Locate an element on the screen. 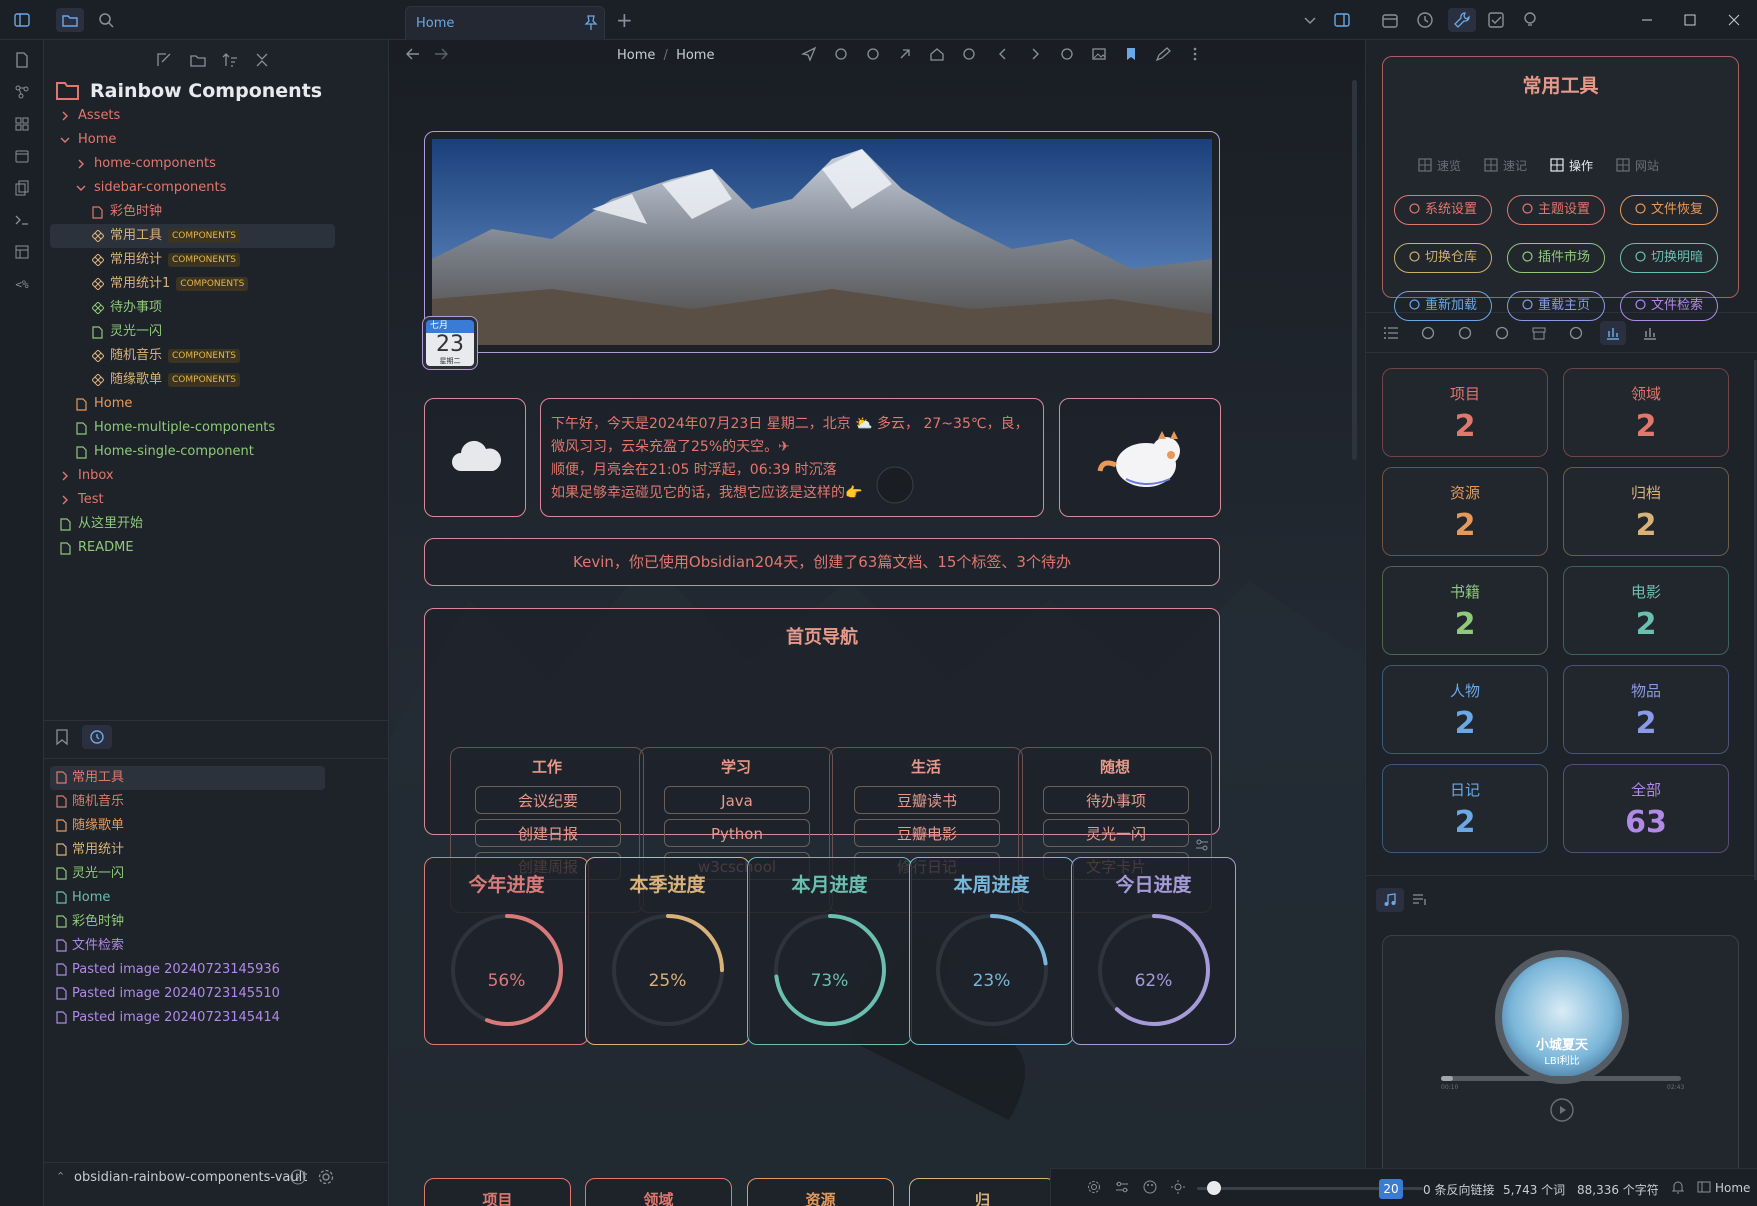  sliders-icon is located at coordinates (1122, 1187).